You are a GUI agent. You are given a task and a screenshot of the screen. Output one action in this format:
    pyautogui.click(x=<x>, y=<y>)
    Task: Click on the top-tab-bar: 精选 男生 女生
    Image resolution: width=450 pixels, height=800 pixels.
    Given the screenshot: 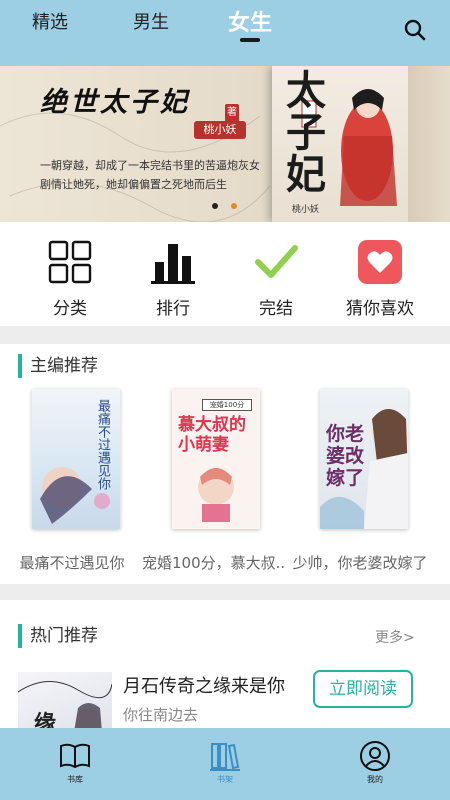 What is the action you would take?
    pyautogui.click(x=225, y=33)
    